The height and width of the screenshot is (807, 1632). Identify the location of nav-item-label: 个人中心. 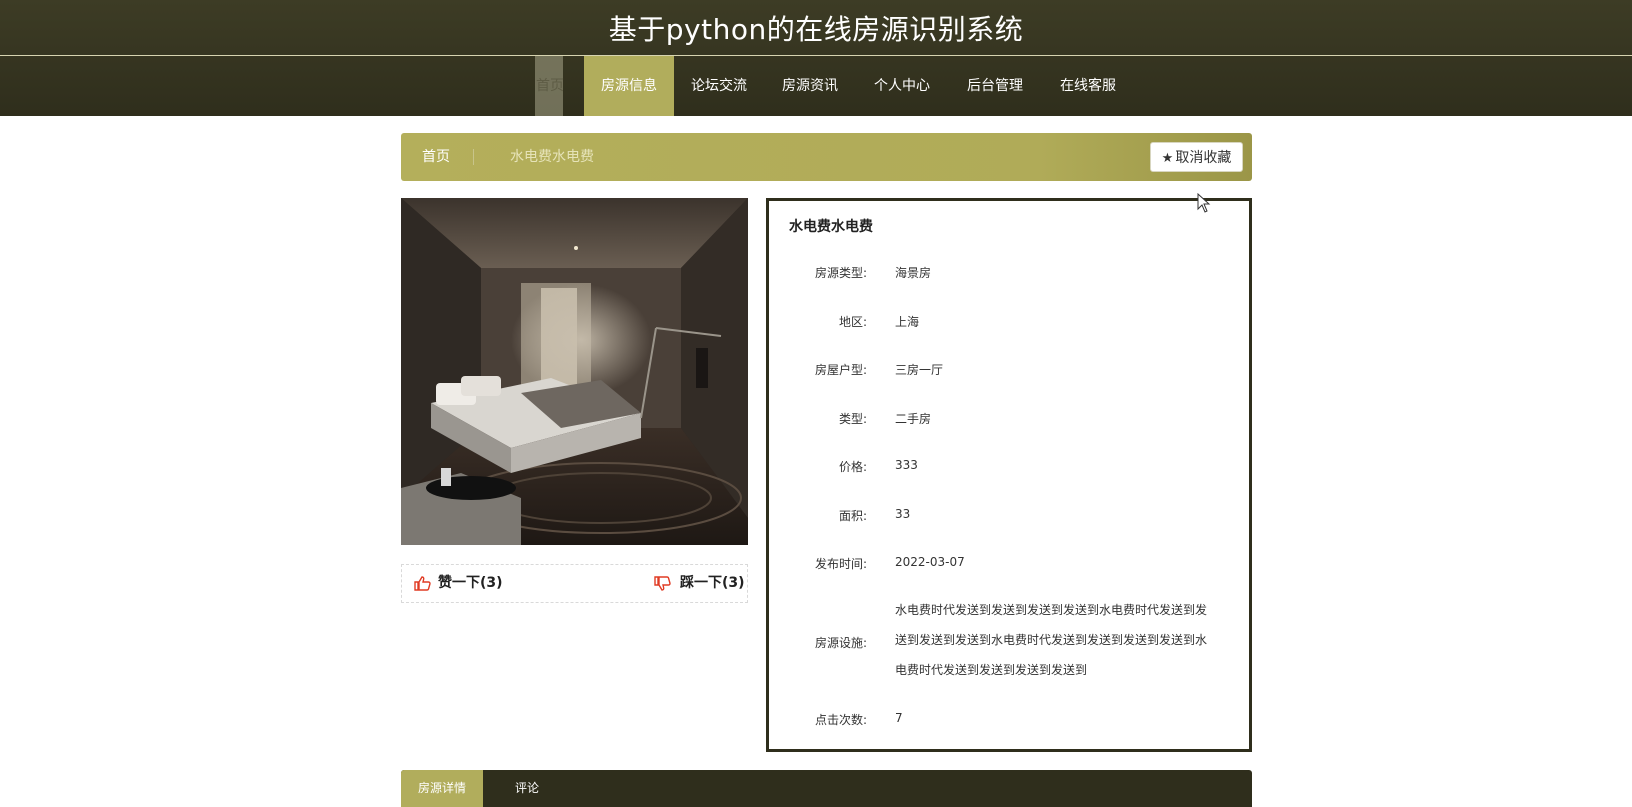
(902, 86).